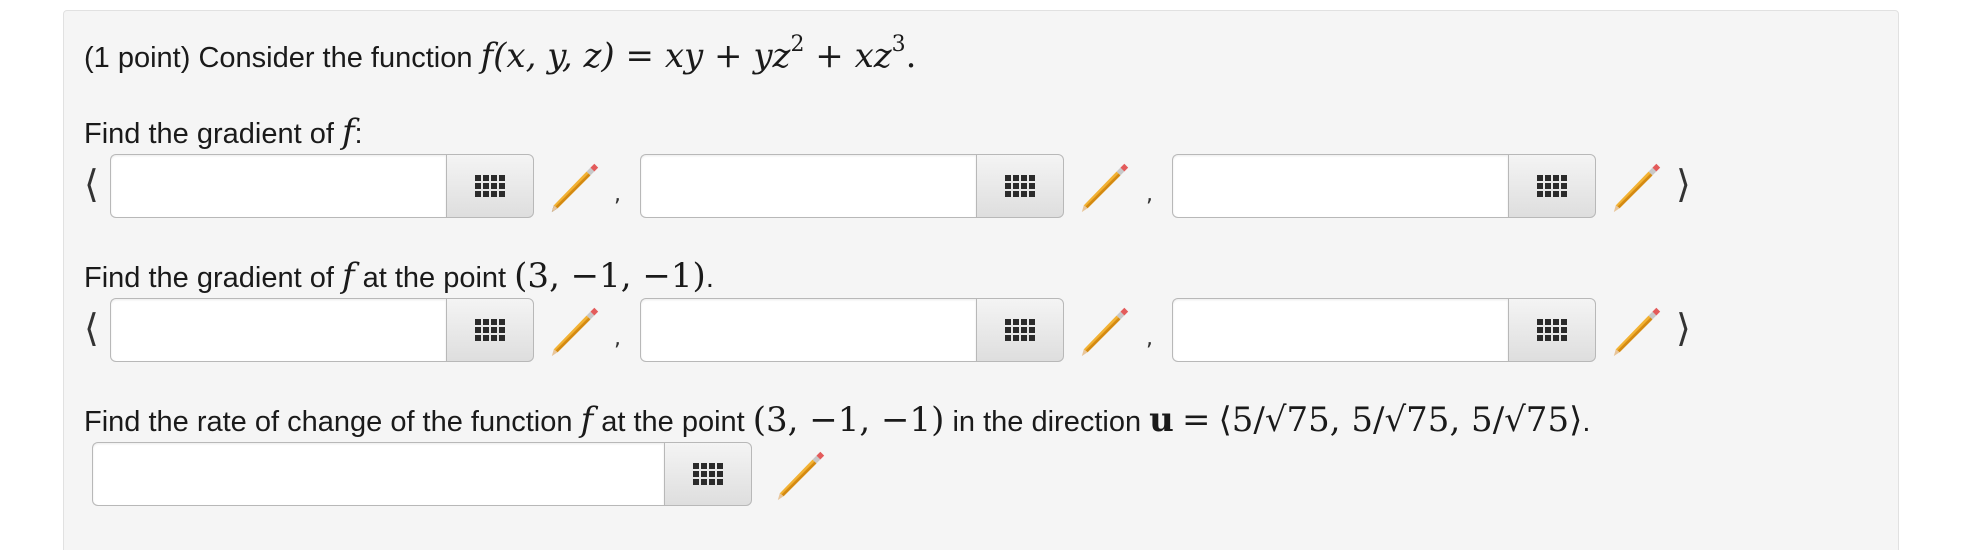 This screenshot has height=550, width=1977. What do you see at coordinates (587, 420) in the screenshot?
I see `part3-var: f` at bounding box center [587, 420].